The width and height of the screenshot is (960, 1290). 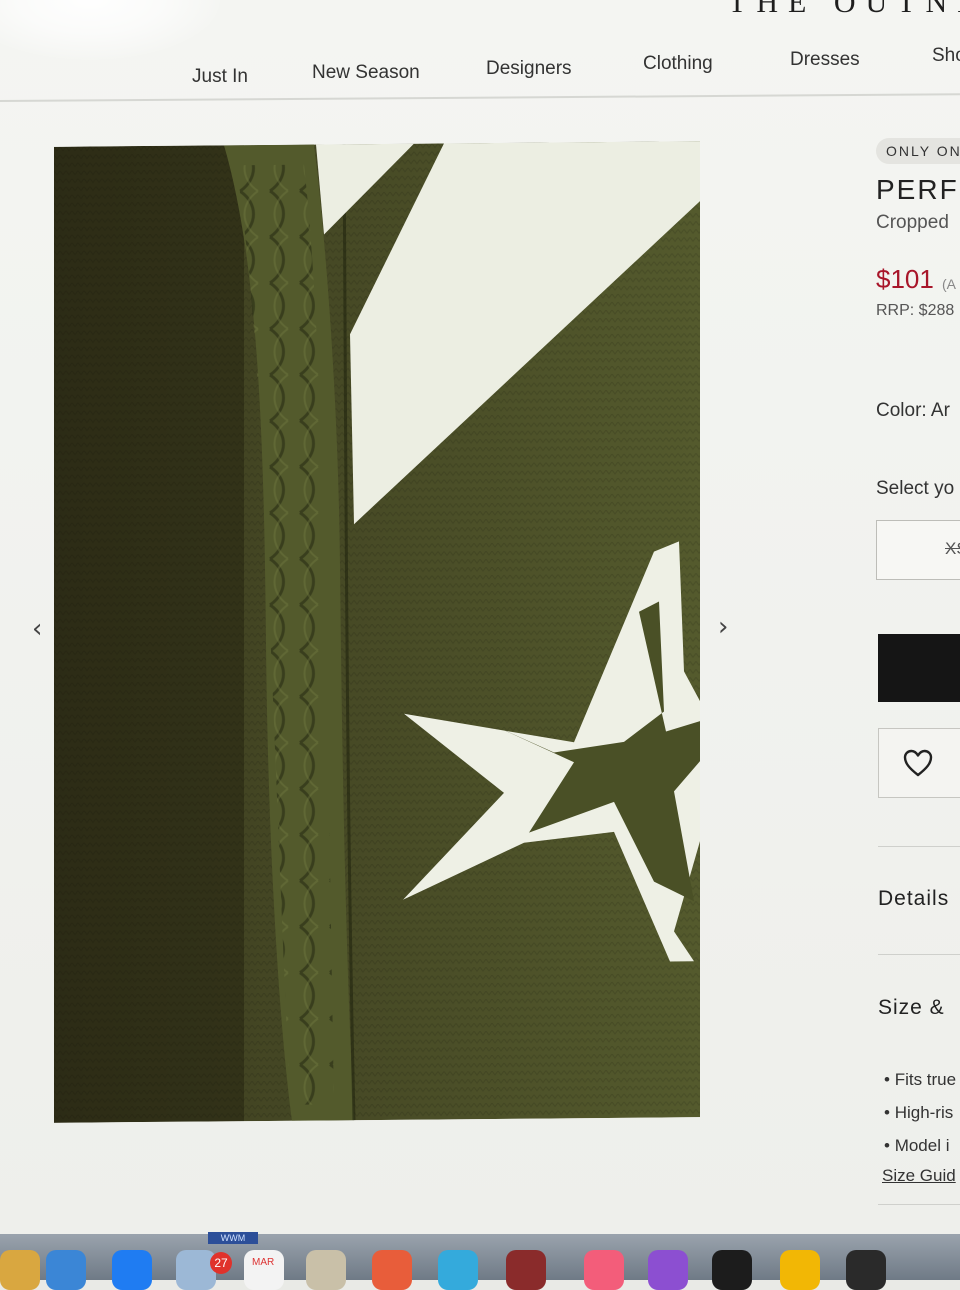 What do you see at coordinates (732, 1270) in the screenshot?
I see `tv-icon` at bounding box center [732, 1270].